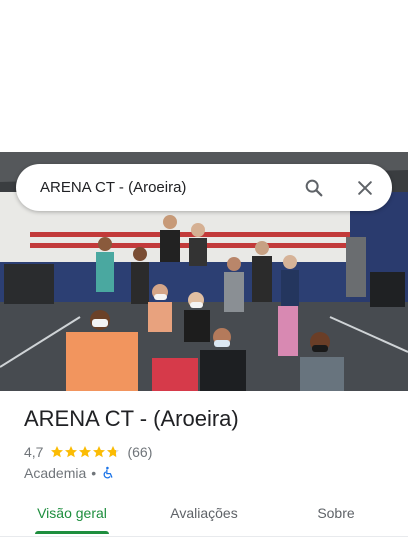 The width and height of the screenshot is (408, 544). What do you see at coordinates (72, 532) in the screenshot?
I see `active-tab-indicator` at bounding box center [72, 532].